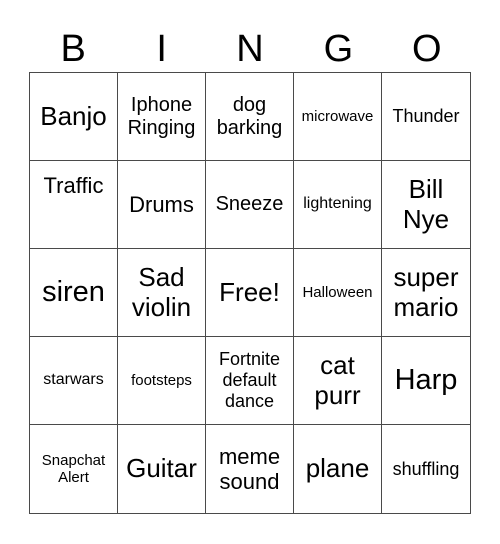  What do you see at coordinates (338, 293) in the screenshot?
I see `bingo-cell: Halloween` at bounding box center [338, 293].